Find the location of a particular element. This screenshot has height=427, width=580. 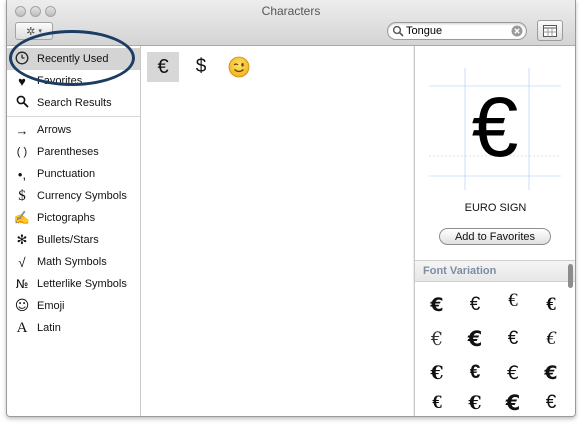

character-preview: € is located at coordinates (495, 129).